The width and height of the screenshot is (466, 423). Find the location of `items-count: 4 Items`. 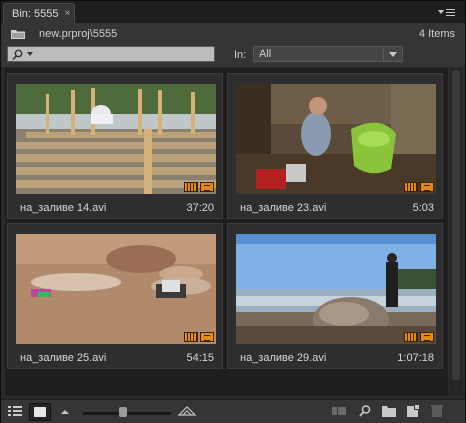

items-count: 4 Items is located at coordinates (436, 34).